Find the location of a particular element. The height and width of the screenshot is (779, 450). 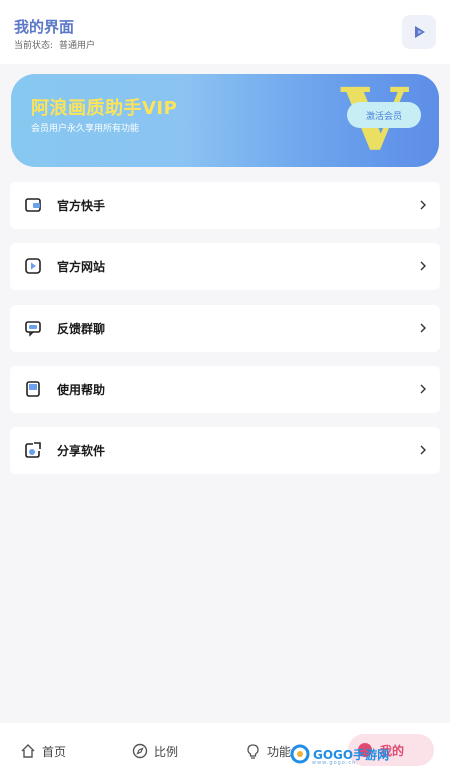

play-icon is located at coordinates (420, 32).